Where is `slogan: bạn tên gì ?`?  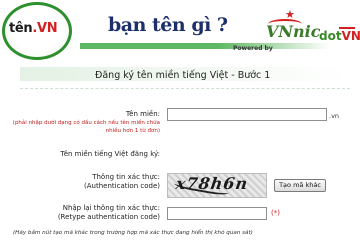 slogan: bạn tên gì ? is located at coordinates (168, 25).